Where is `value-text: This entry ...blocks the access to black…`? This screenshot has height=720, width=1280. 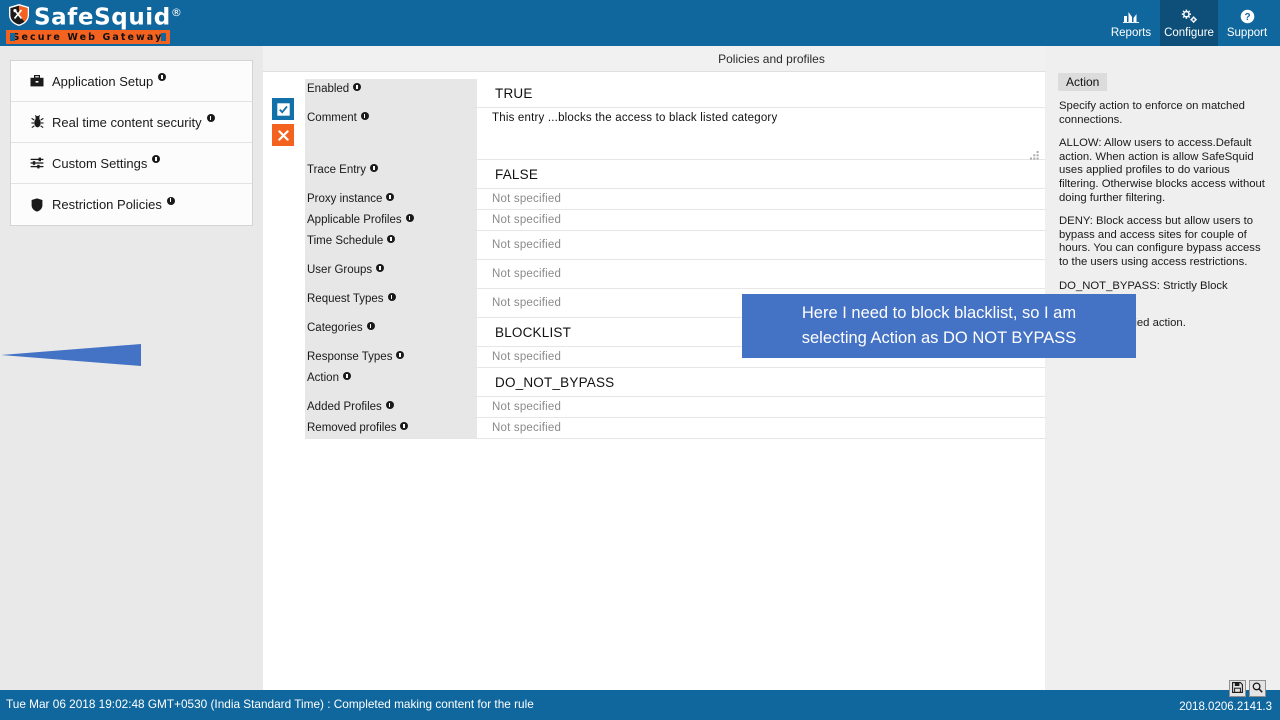 value-text: This entry ...blocks the access to black… is located at coordinates (635, 118).